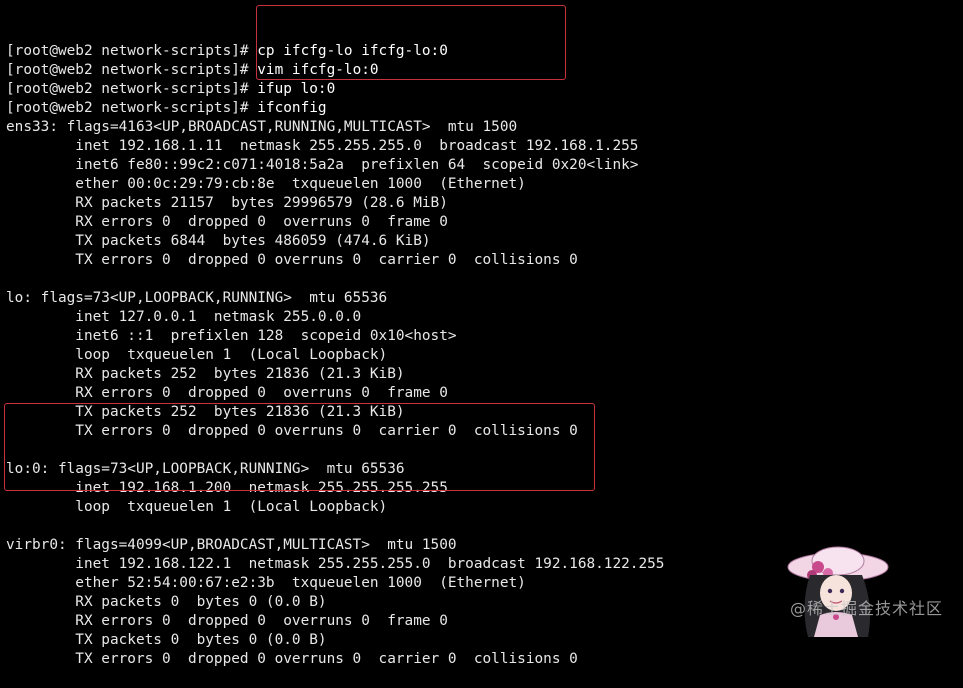 The height and width of the screenshot is (688, 963). Describe the element at coordinates (296, 89) in the screenshot. I see `shell-command: ifup lo:0` at that location.